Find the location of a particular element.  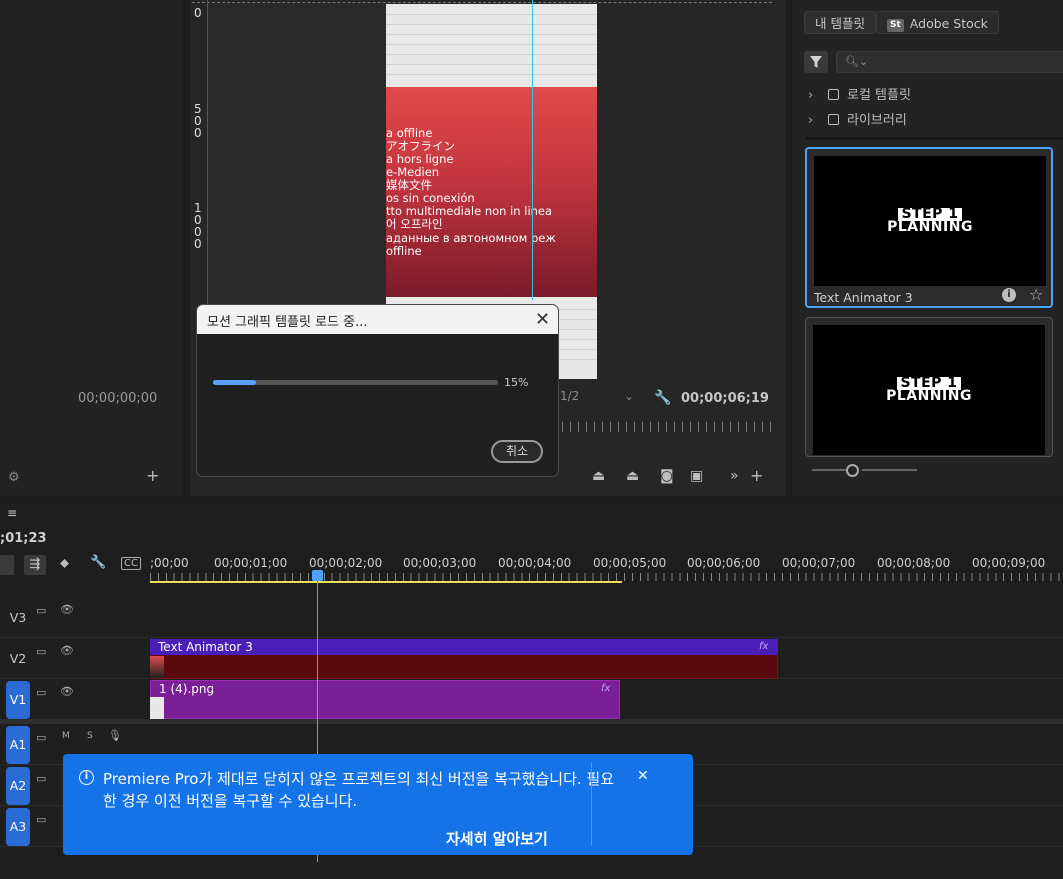

tab-my-templates: 내 템플릿 is located at coordinates (840, 22).